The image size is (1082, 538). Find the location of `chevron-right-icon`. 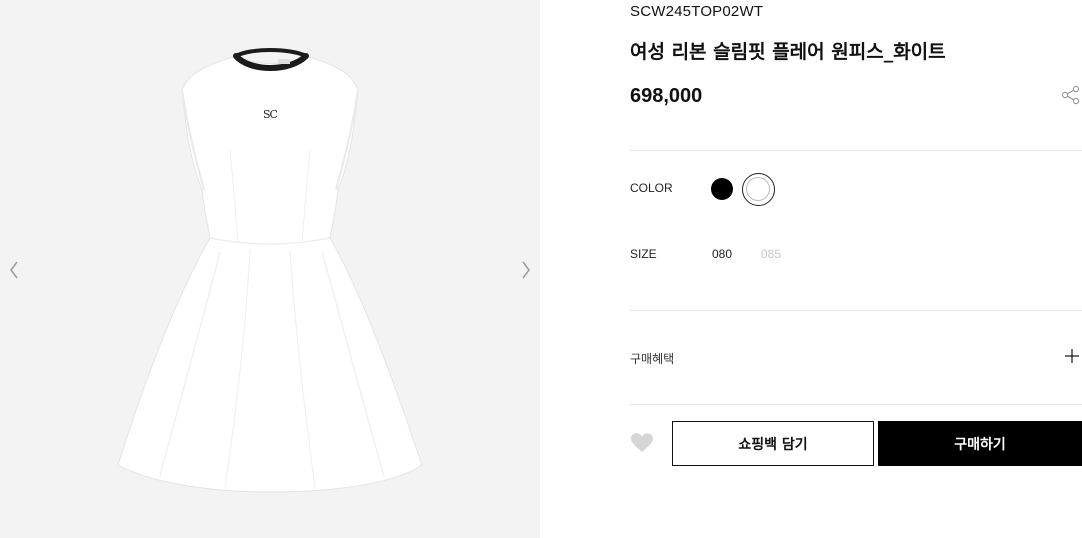

chevron-right-icon is located at coordinates (526, 270).